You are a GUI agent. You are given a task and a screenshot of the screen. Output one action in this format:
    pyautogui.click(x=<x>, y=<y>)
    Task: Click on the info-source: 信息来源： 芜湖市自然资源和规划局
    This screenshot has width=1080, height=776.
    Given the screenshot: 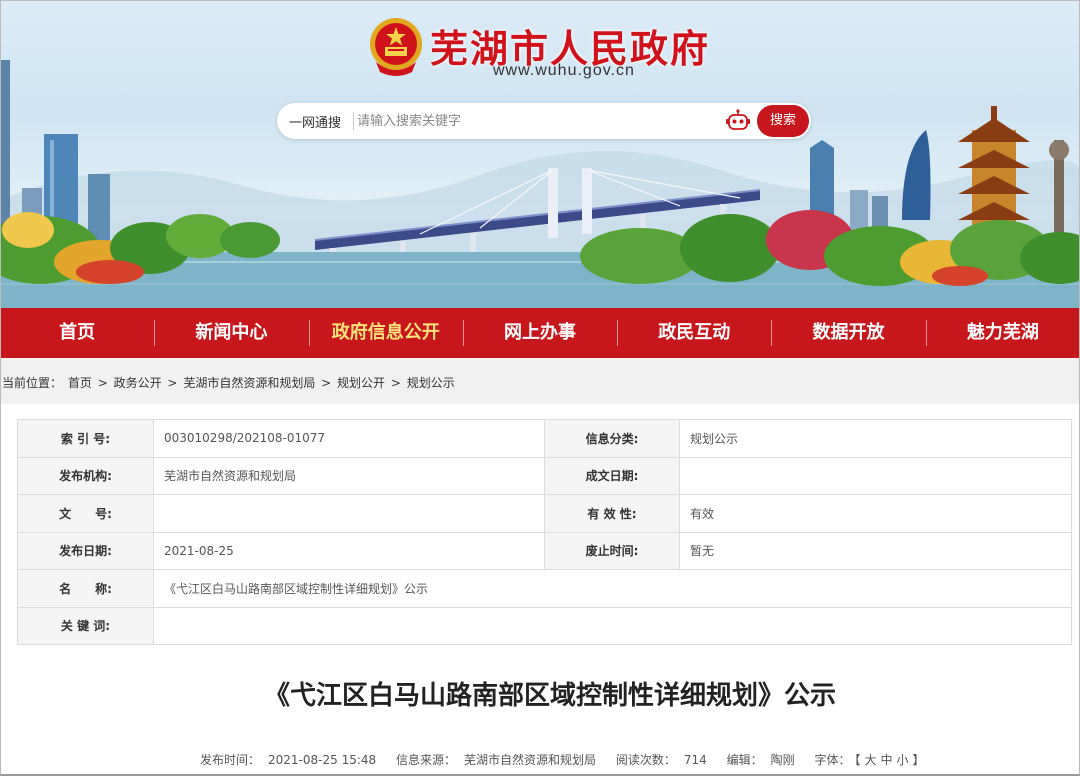 What is the action you would take?
    pyautogui.click(x=500, y=760)
    